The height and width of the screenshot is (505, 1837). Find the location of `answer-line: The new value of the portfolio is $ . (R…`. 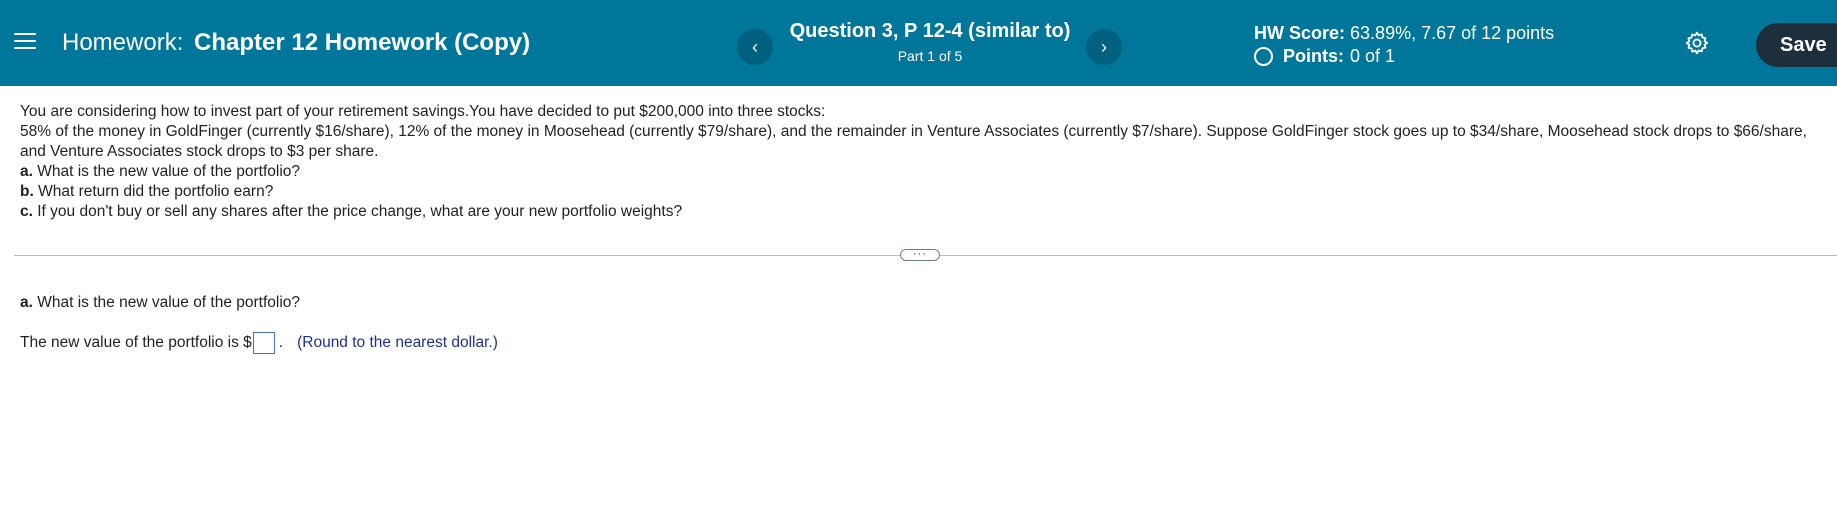

answer-line: The new value of the portfolio is $ . (R… is located at coordinates (259, 343).